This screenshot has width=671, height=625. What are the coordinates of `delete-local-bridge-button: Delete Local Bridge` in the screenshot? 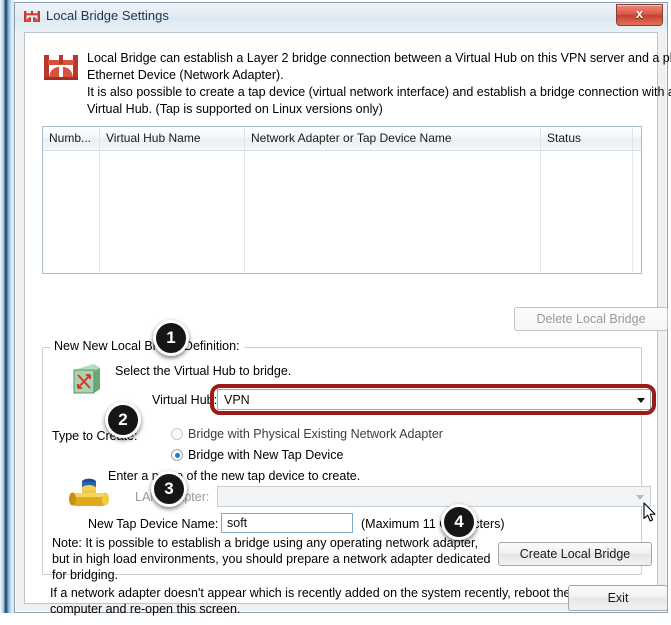 It's located at (591, 319).